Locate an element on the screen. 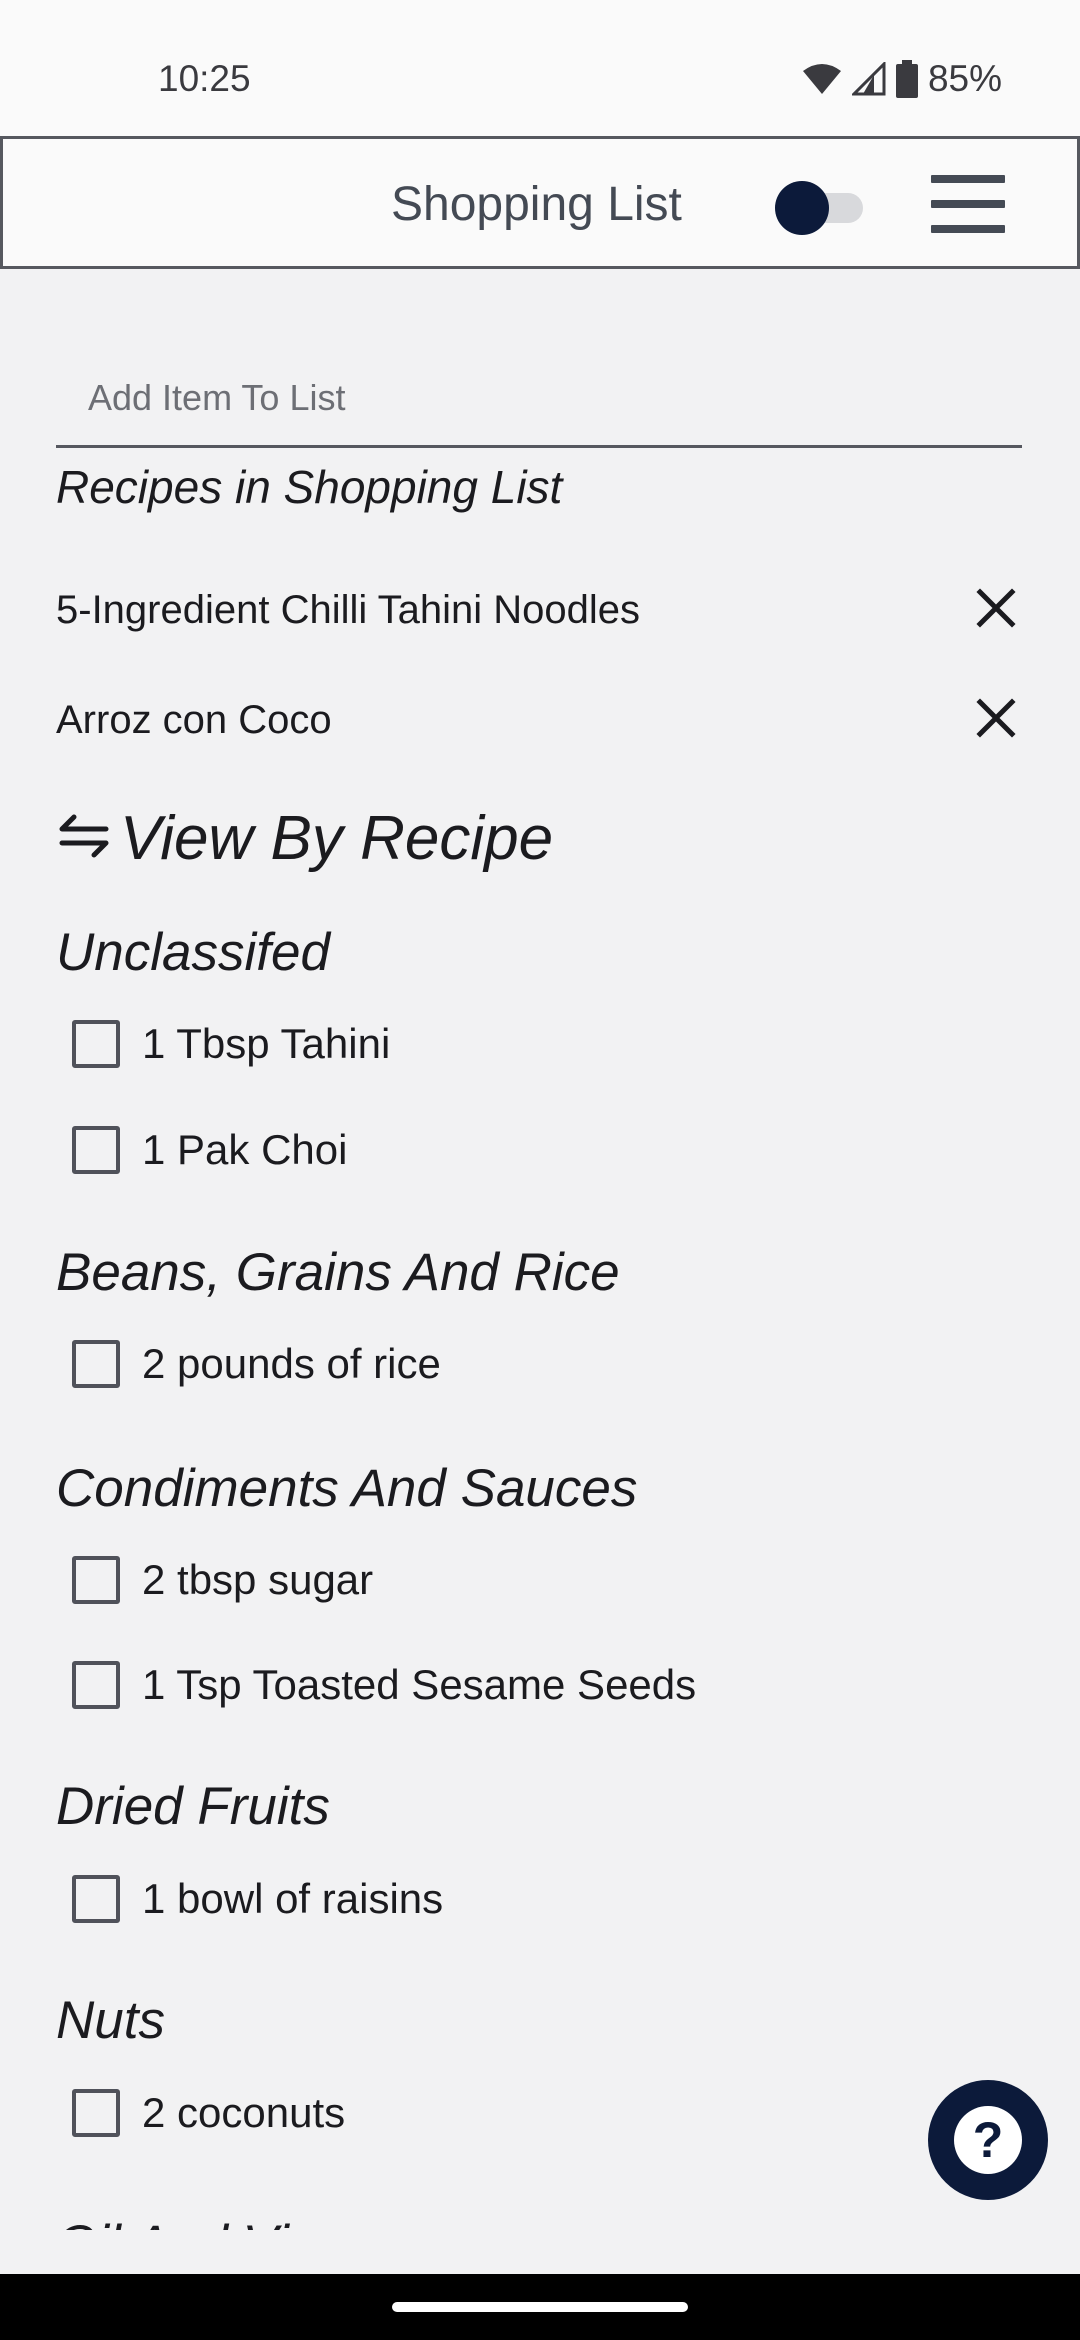  wifi-icon is located at coordinates (821, 79).